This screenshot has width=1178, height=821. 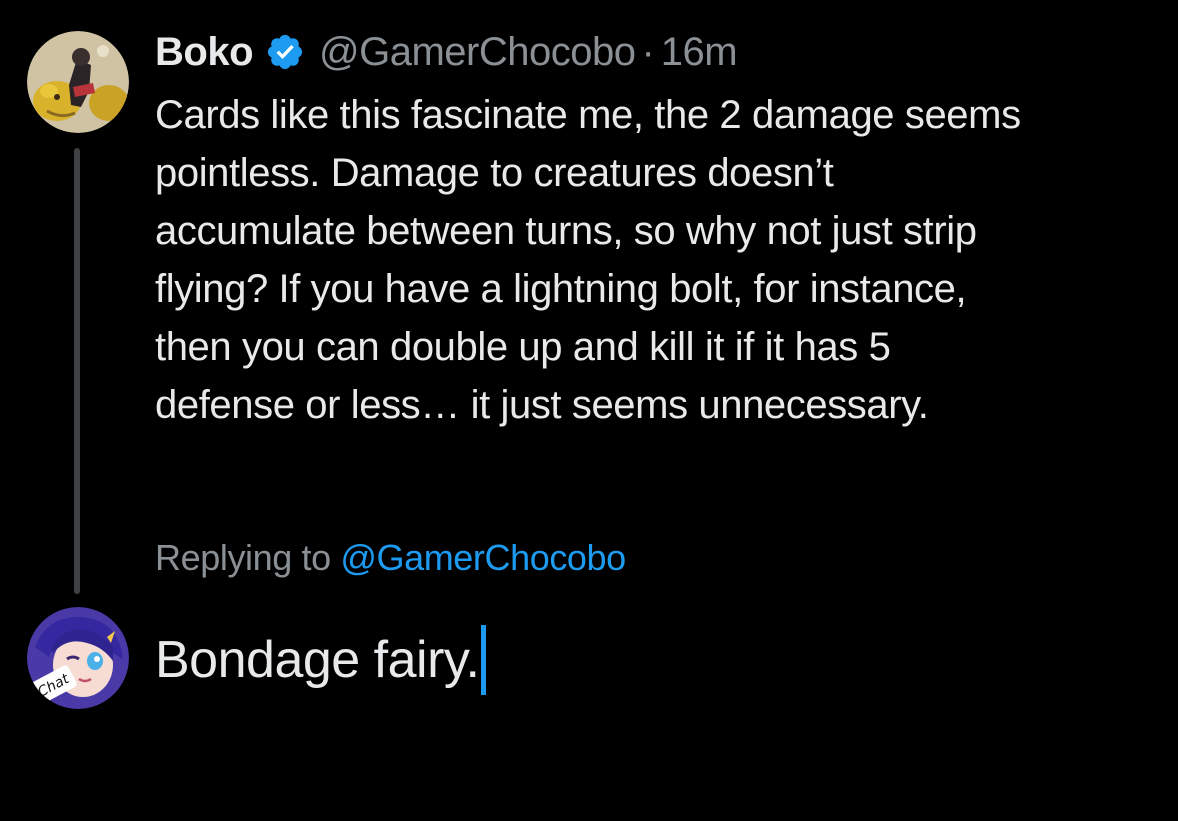 What do you see at coordinates (484, 660) in the screenshot?
I see `text-cursor` at bounding box center [484, 660].